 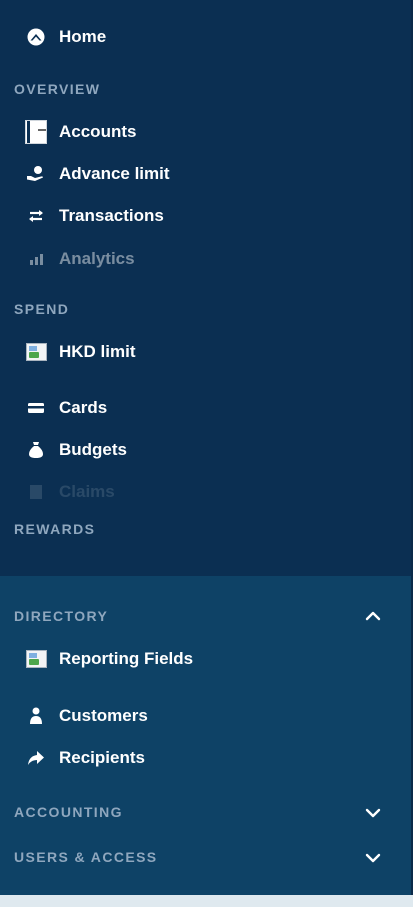 I want to click on home-icon, so click(x=36, y=37).